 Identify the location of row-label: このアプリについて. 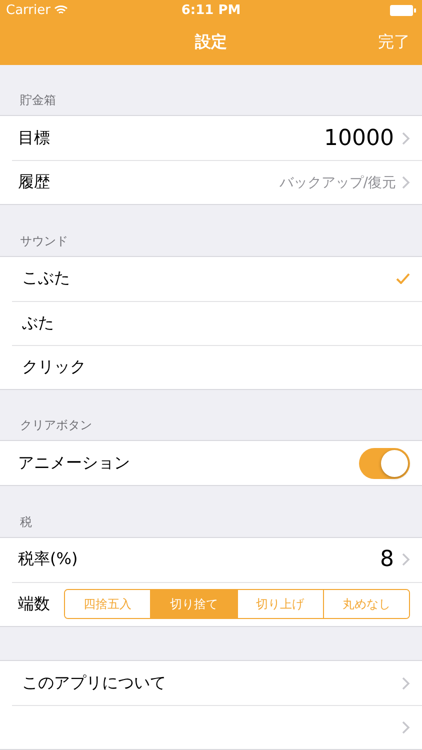
(94, 683).